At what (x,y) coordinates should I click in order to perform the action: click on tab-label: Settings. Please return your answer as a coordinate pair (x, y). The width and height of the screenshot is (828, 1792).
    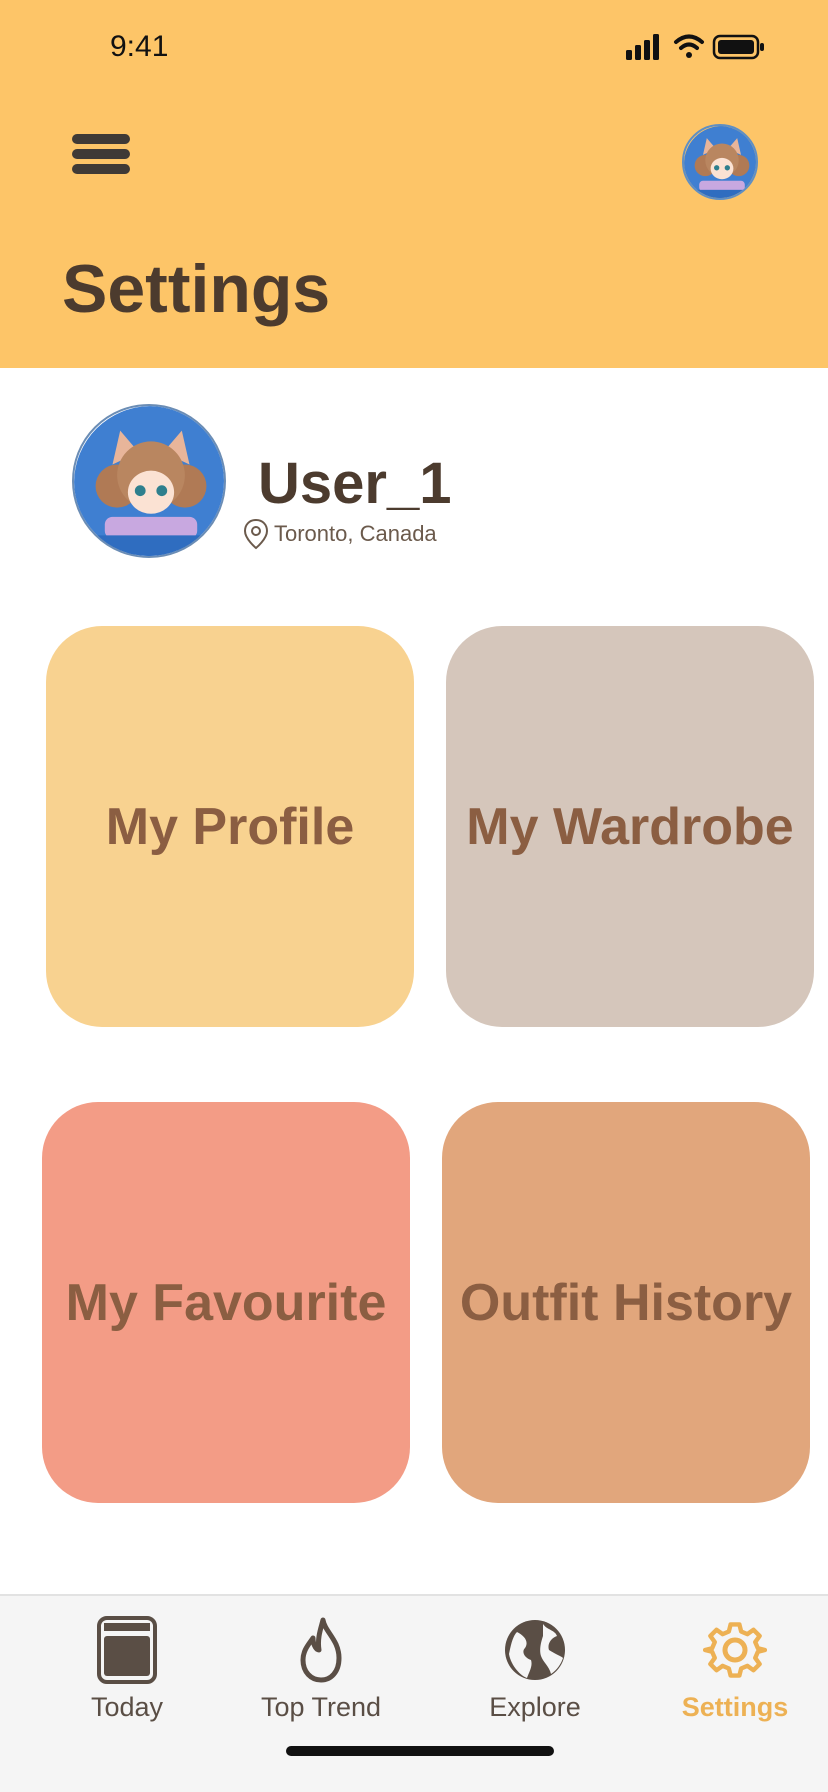
    Looking at the image, I should click on (735, 1707).